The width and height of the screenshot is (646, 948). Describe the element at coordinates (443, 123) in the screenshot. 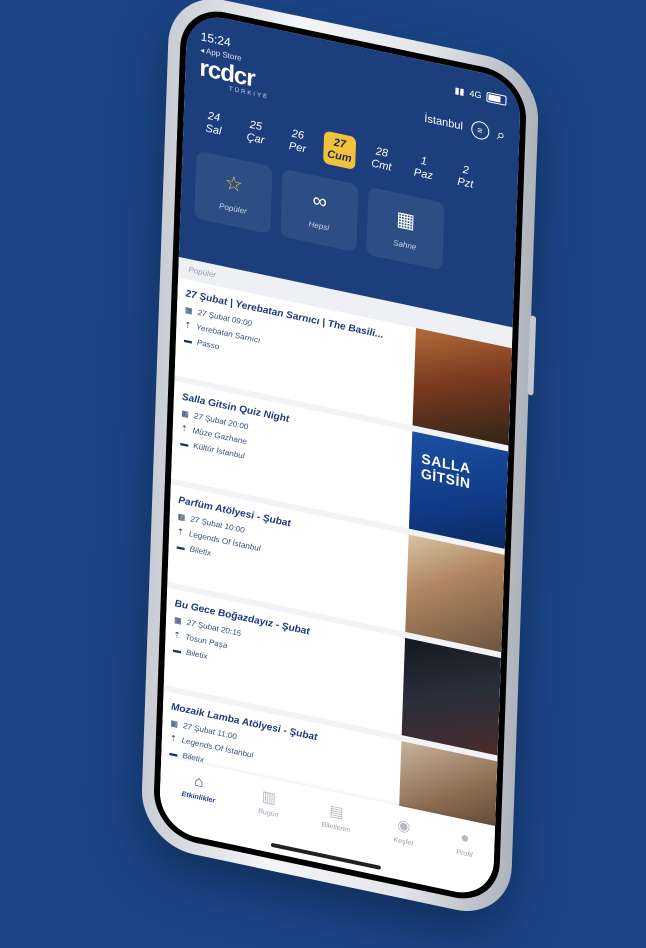

I see `city-selector: İstanbul` at that location.